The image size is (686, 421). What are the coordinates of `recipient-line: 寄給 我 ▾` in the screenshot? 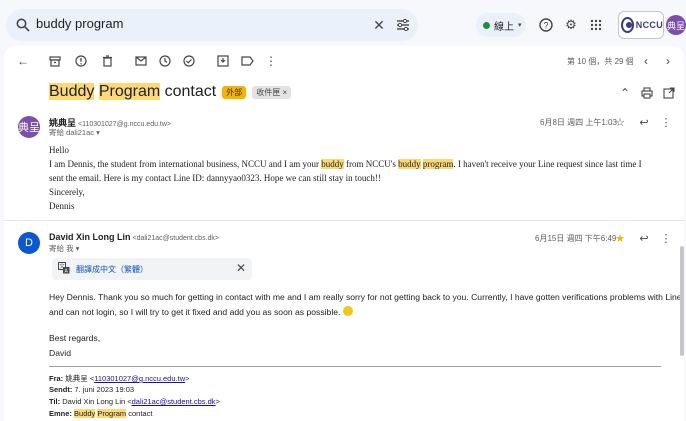 It's located at (64, 248).